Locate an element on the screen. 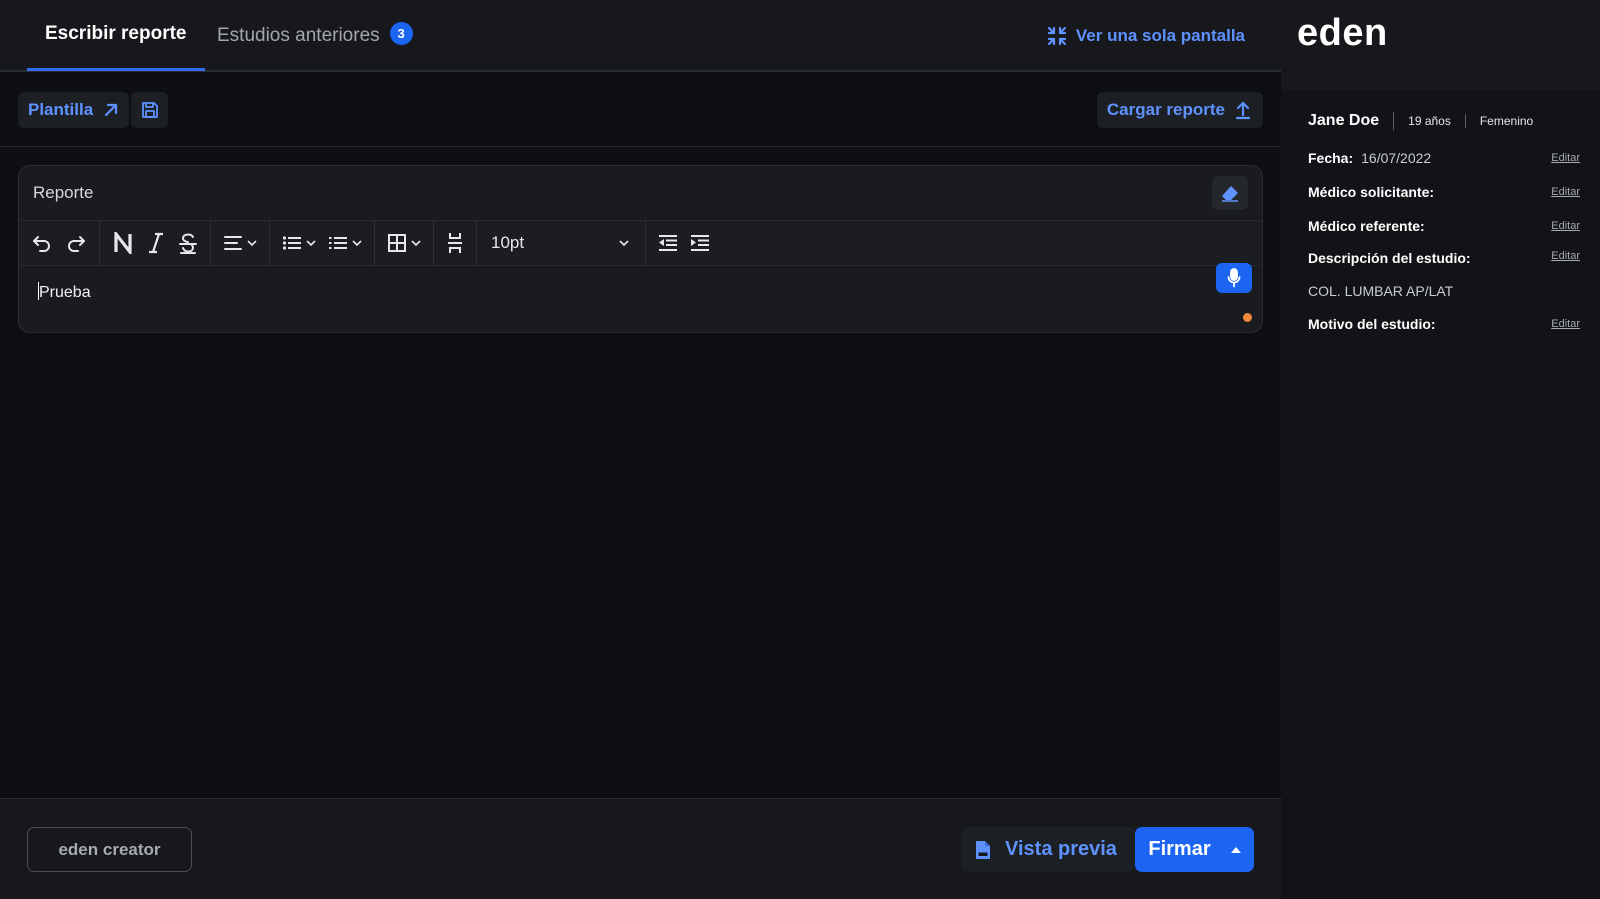 Image resolution: width=1600 pixels, height=899 pixels. requesting-doctor-label: Médico solicitante: is located at coordinates (1371, 192).